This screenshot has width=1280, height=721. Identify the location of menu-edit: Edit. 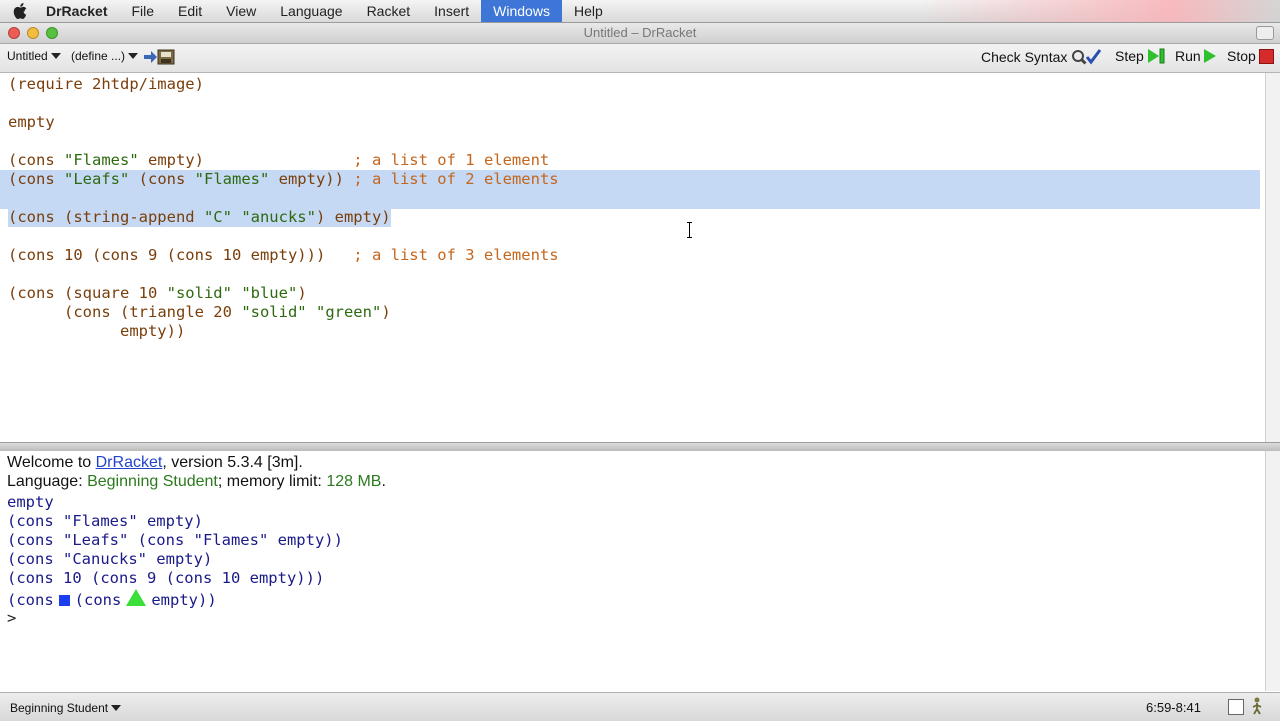
(190, 11).